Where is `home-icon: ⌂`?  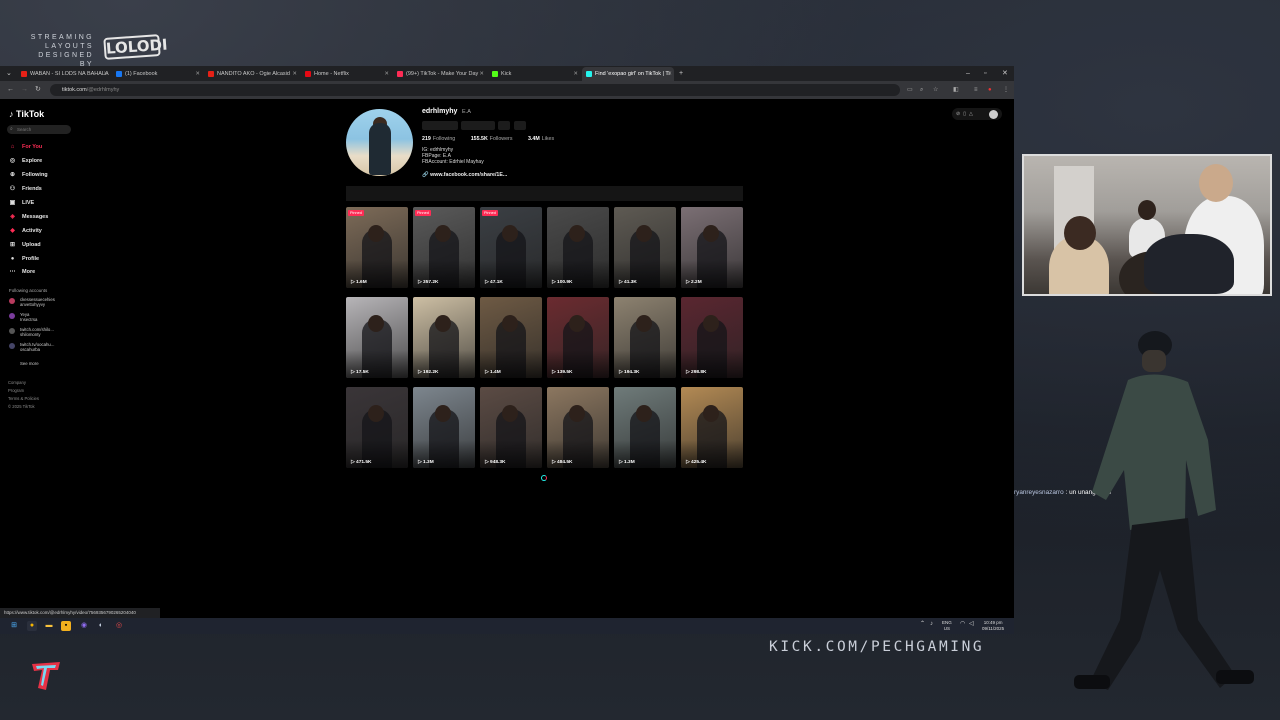 home-icon: ⌂ is located at coordinates (12, 147).